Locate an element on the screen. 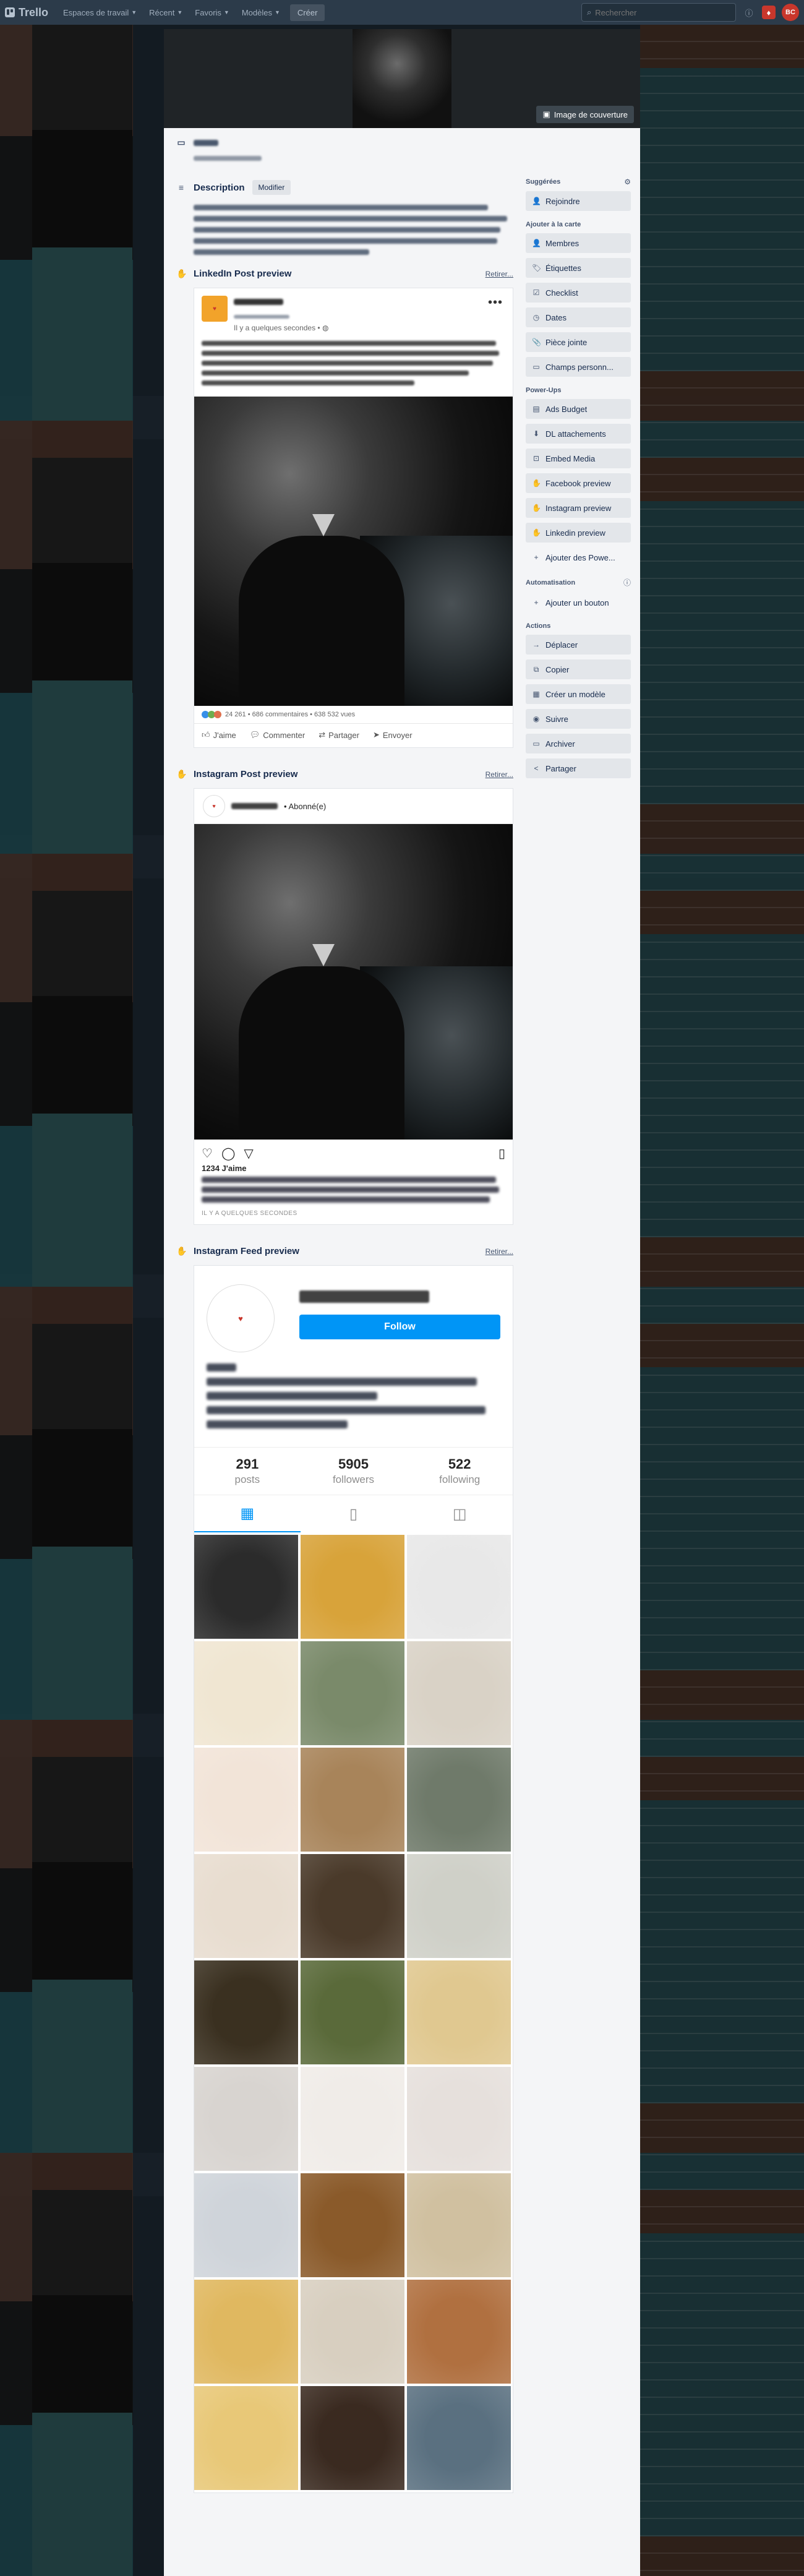  action-button-0: → Déplacer is located at coordinates (579, 645).